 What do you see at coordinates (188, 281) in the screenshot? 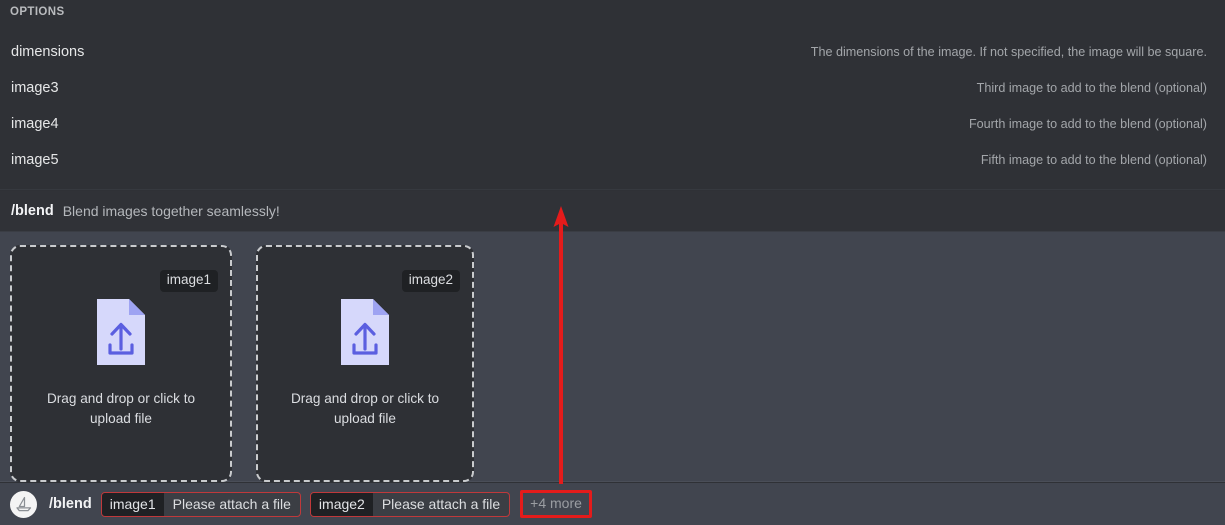
I see `dropzone-tag: image1` at bounding box center [188, 281].